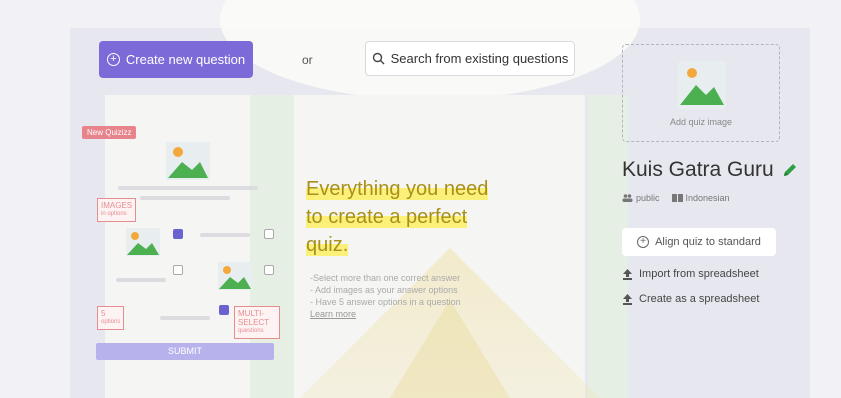 This screenshot has height=398, width=841. What do you see at coordinates (251, 331) in the screenshot?
I see `multi-select-tag-sub: questions` at bounding box center [251, 331].